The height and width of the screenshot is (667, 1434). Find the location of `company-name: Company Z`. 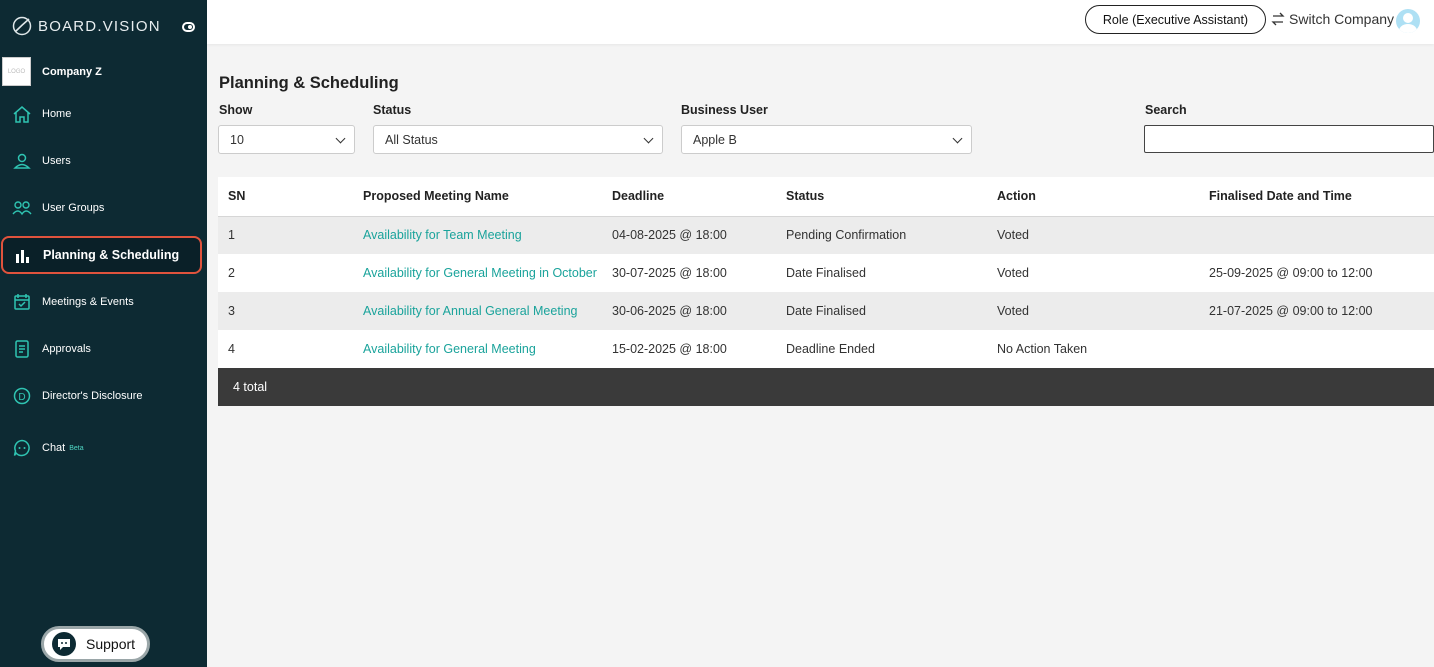

company-name: Company Z is located at coordinates (72, 71).